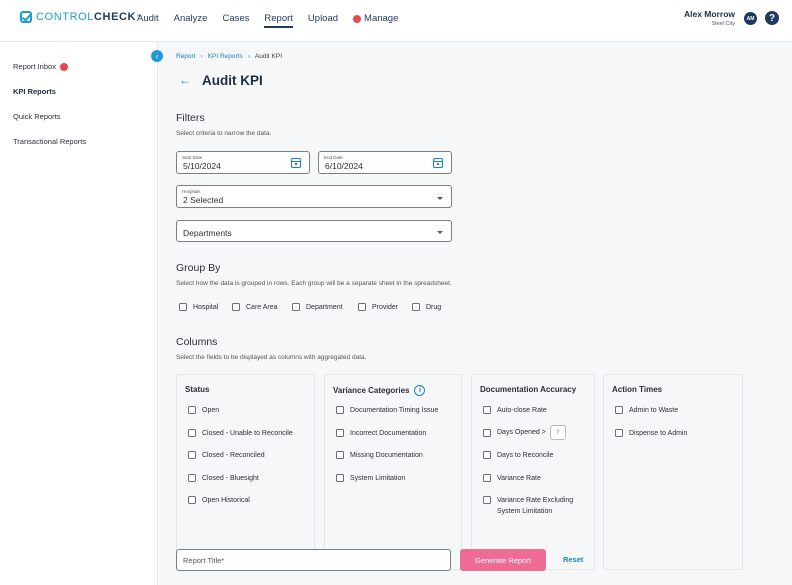 The image size is (792, 585). I want to click on group-by-drug-checkbox: Drug, so click(426, 307).